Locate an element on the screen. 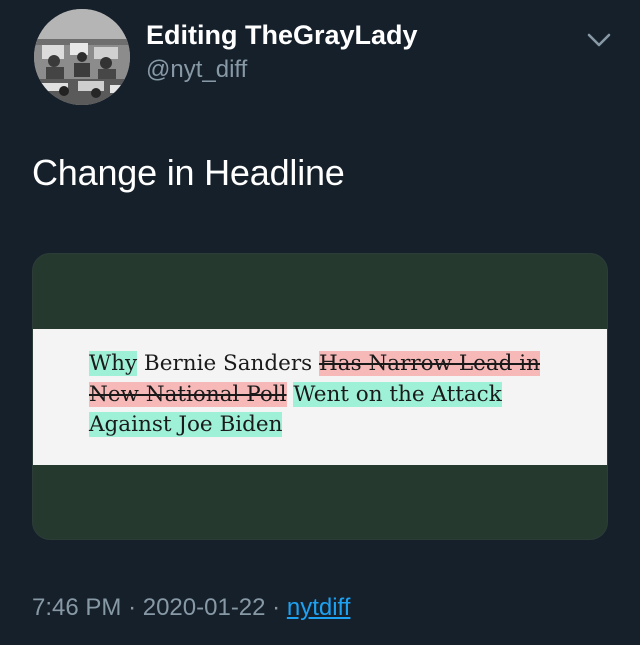  author-handle: @nyt_diff is located at coordinates (196, 70).